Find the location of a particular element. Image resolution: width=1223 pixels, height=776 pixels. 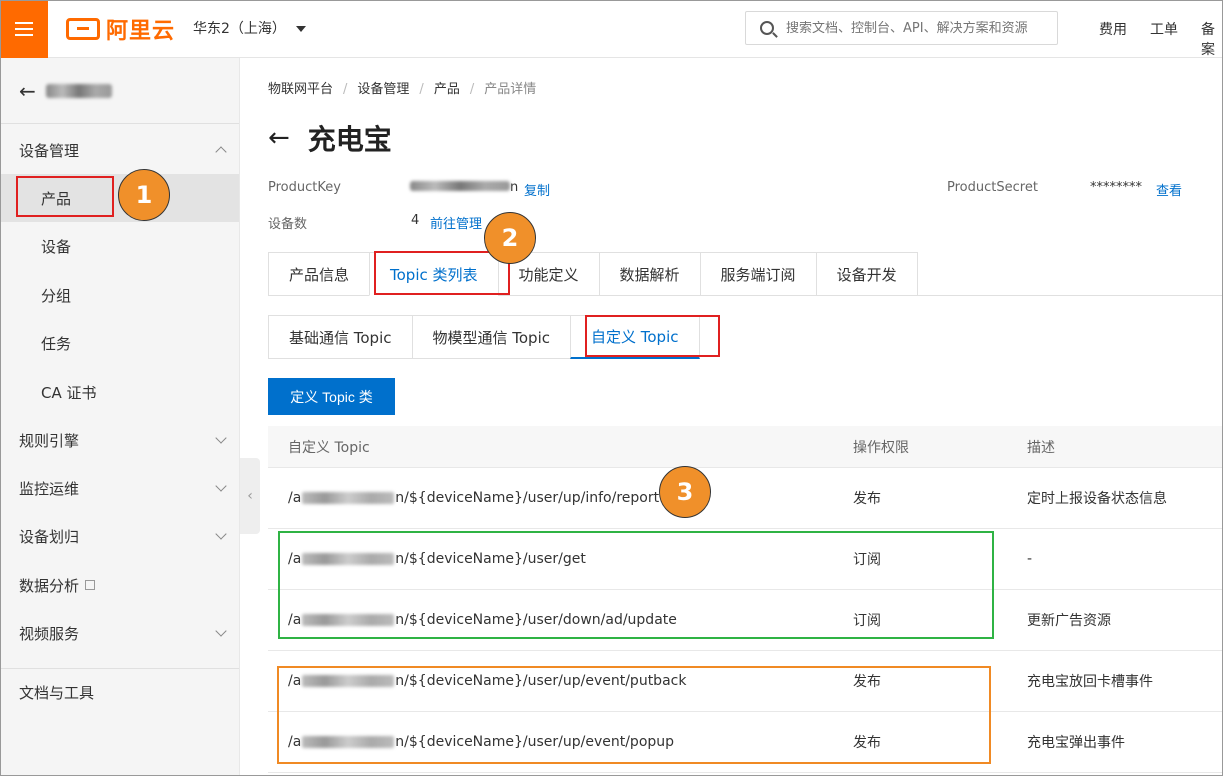

sidebar-collapse-handle: ‹ is located at coordinates (250, 496).